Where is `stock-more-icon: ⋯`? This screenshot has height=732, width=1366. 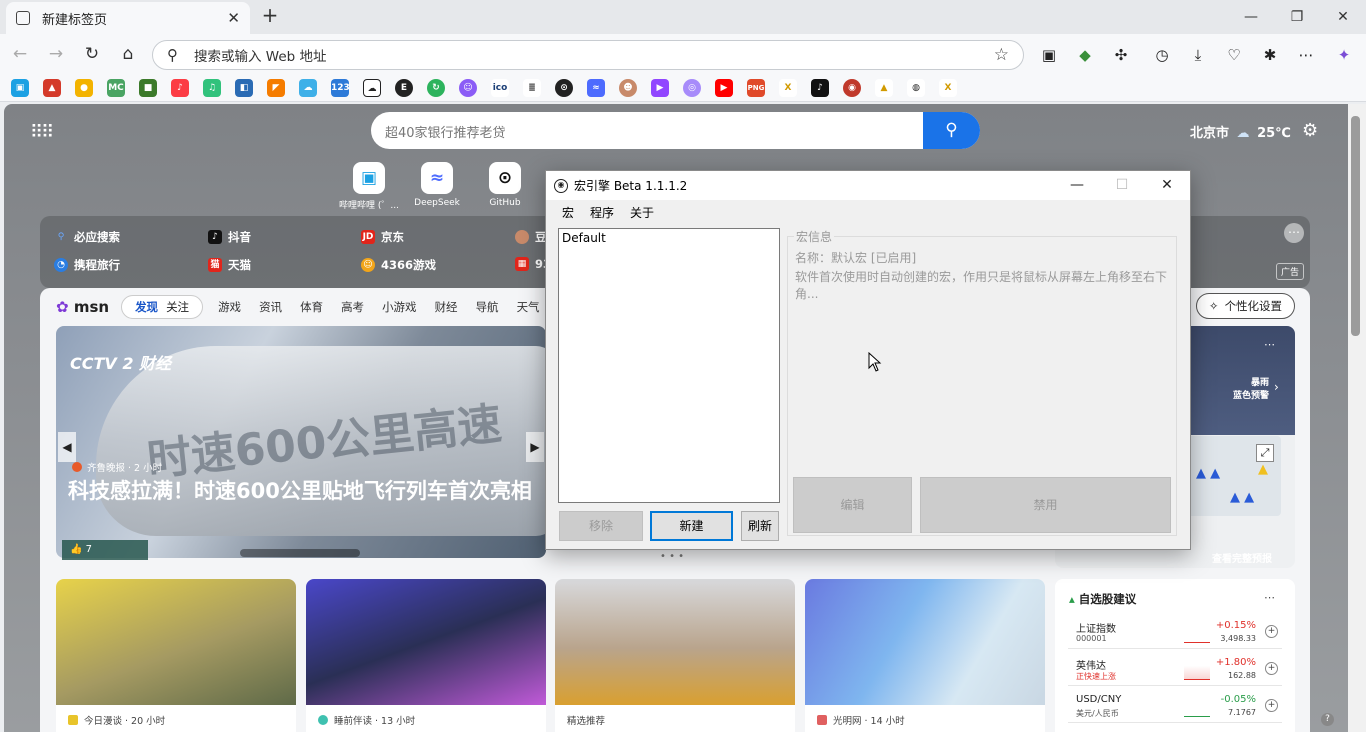
stock-more-icon: ⋯ is located at coordinates (1269, 597).